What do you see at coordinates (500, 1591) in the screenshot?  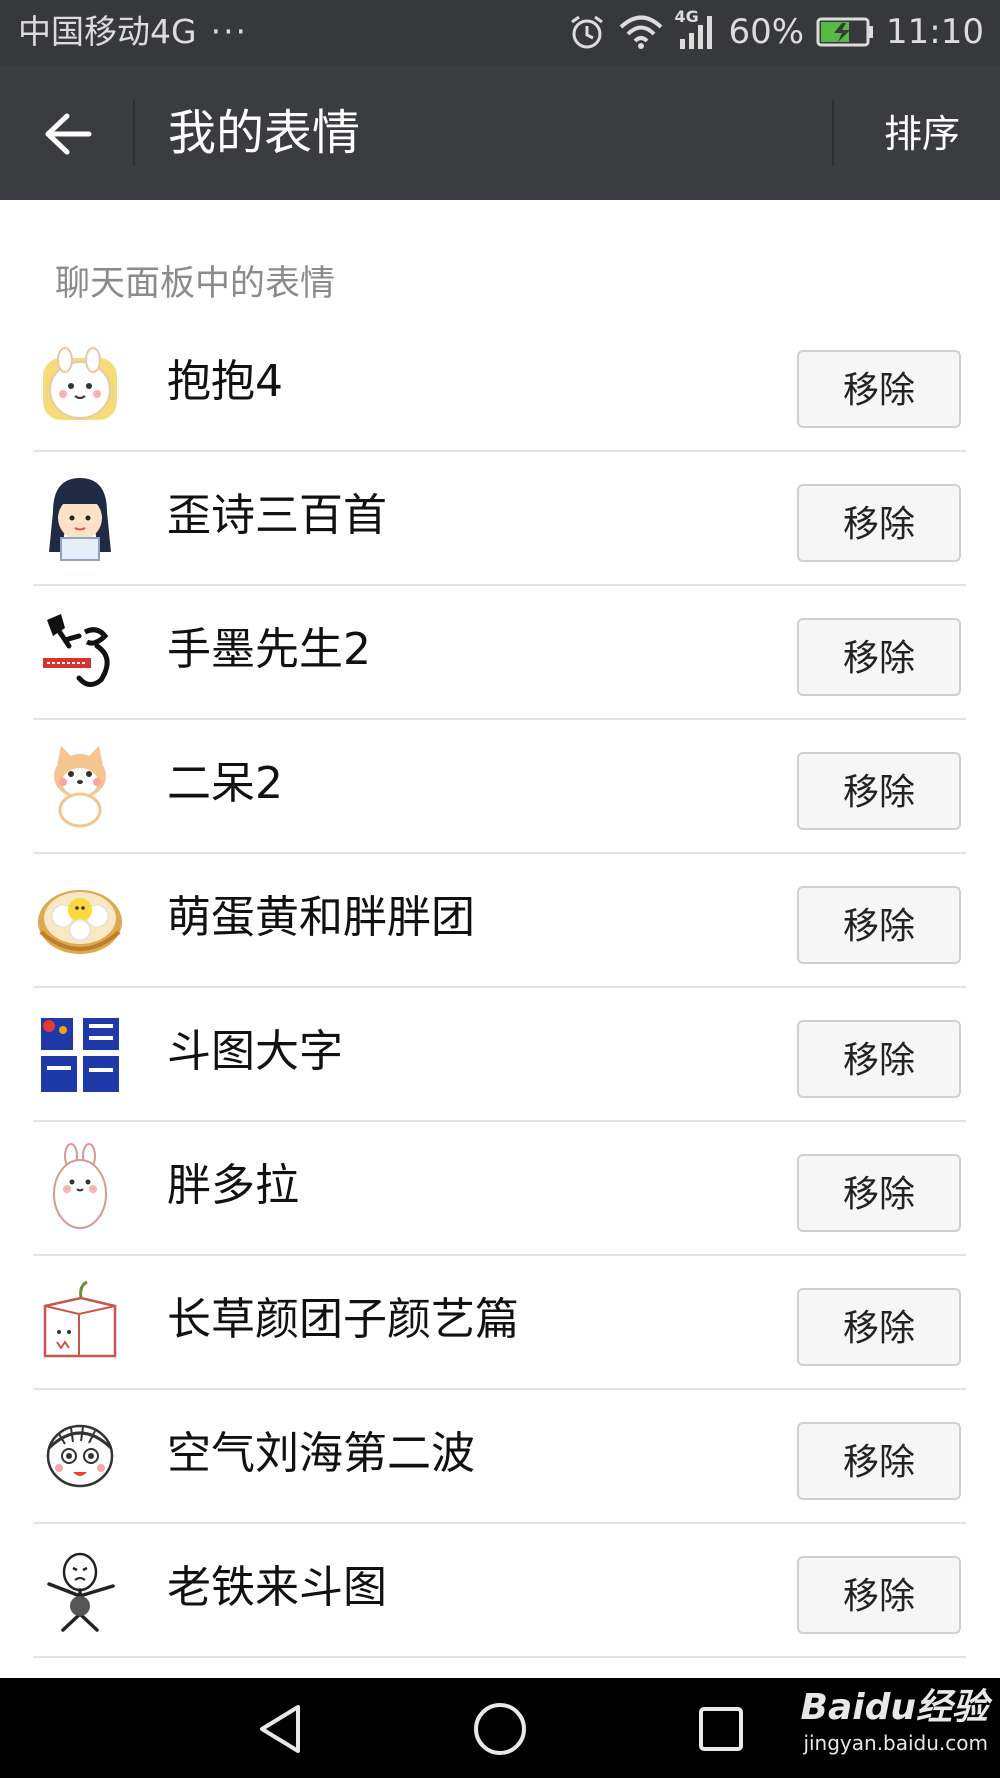 I see `sticker-row: 老铁来斗图 移除` at bounding box center [500, 1591].